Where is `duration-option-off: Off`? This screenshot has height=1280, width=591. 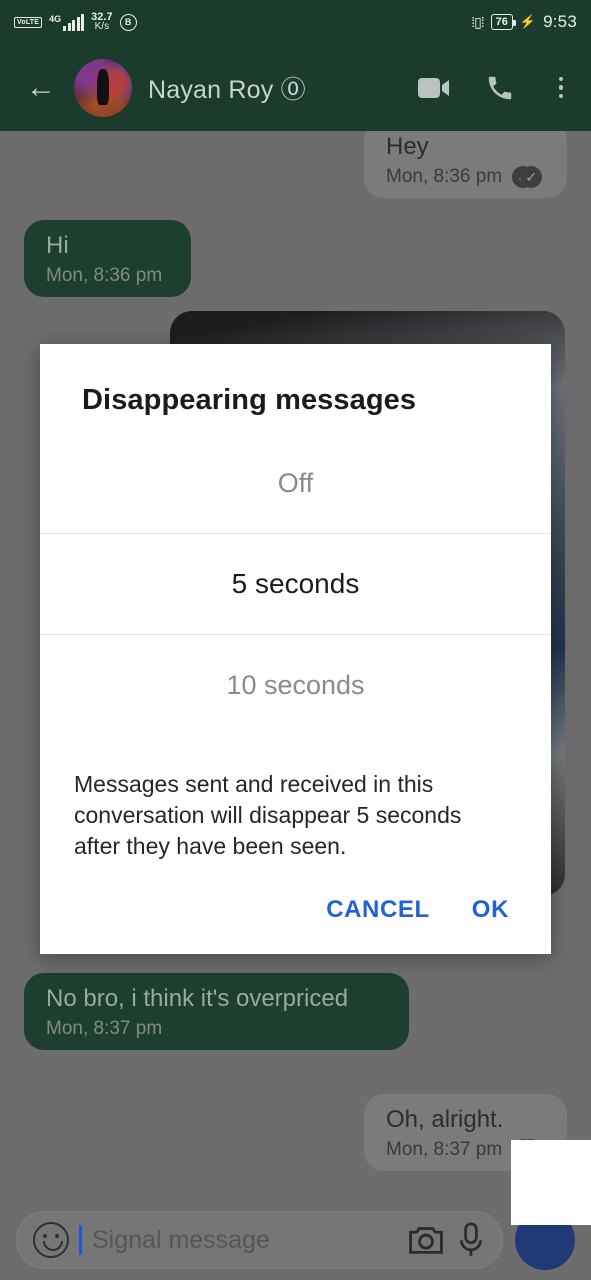 duration-option-off: Off is located at coordinates (295, 483).